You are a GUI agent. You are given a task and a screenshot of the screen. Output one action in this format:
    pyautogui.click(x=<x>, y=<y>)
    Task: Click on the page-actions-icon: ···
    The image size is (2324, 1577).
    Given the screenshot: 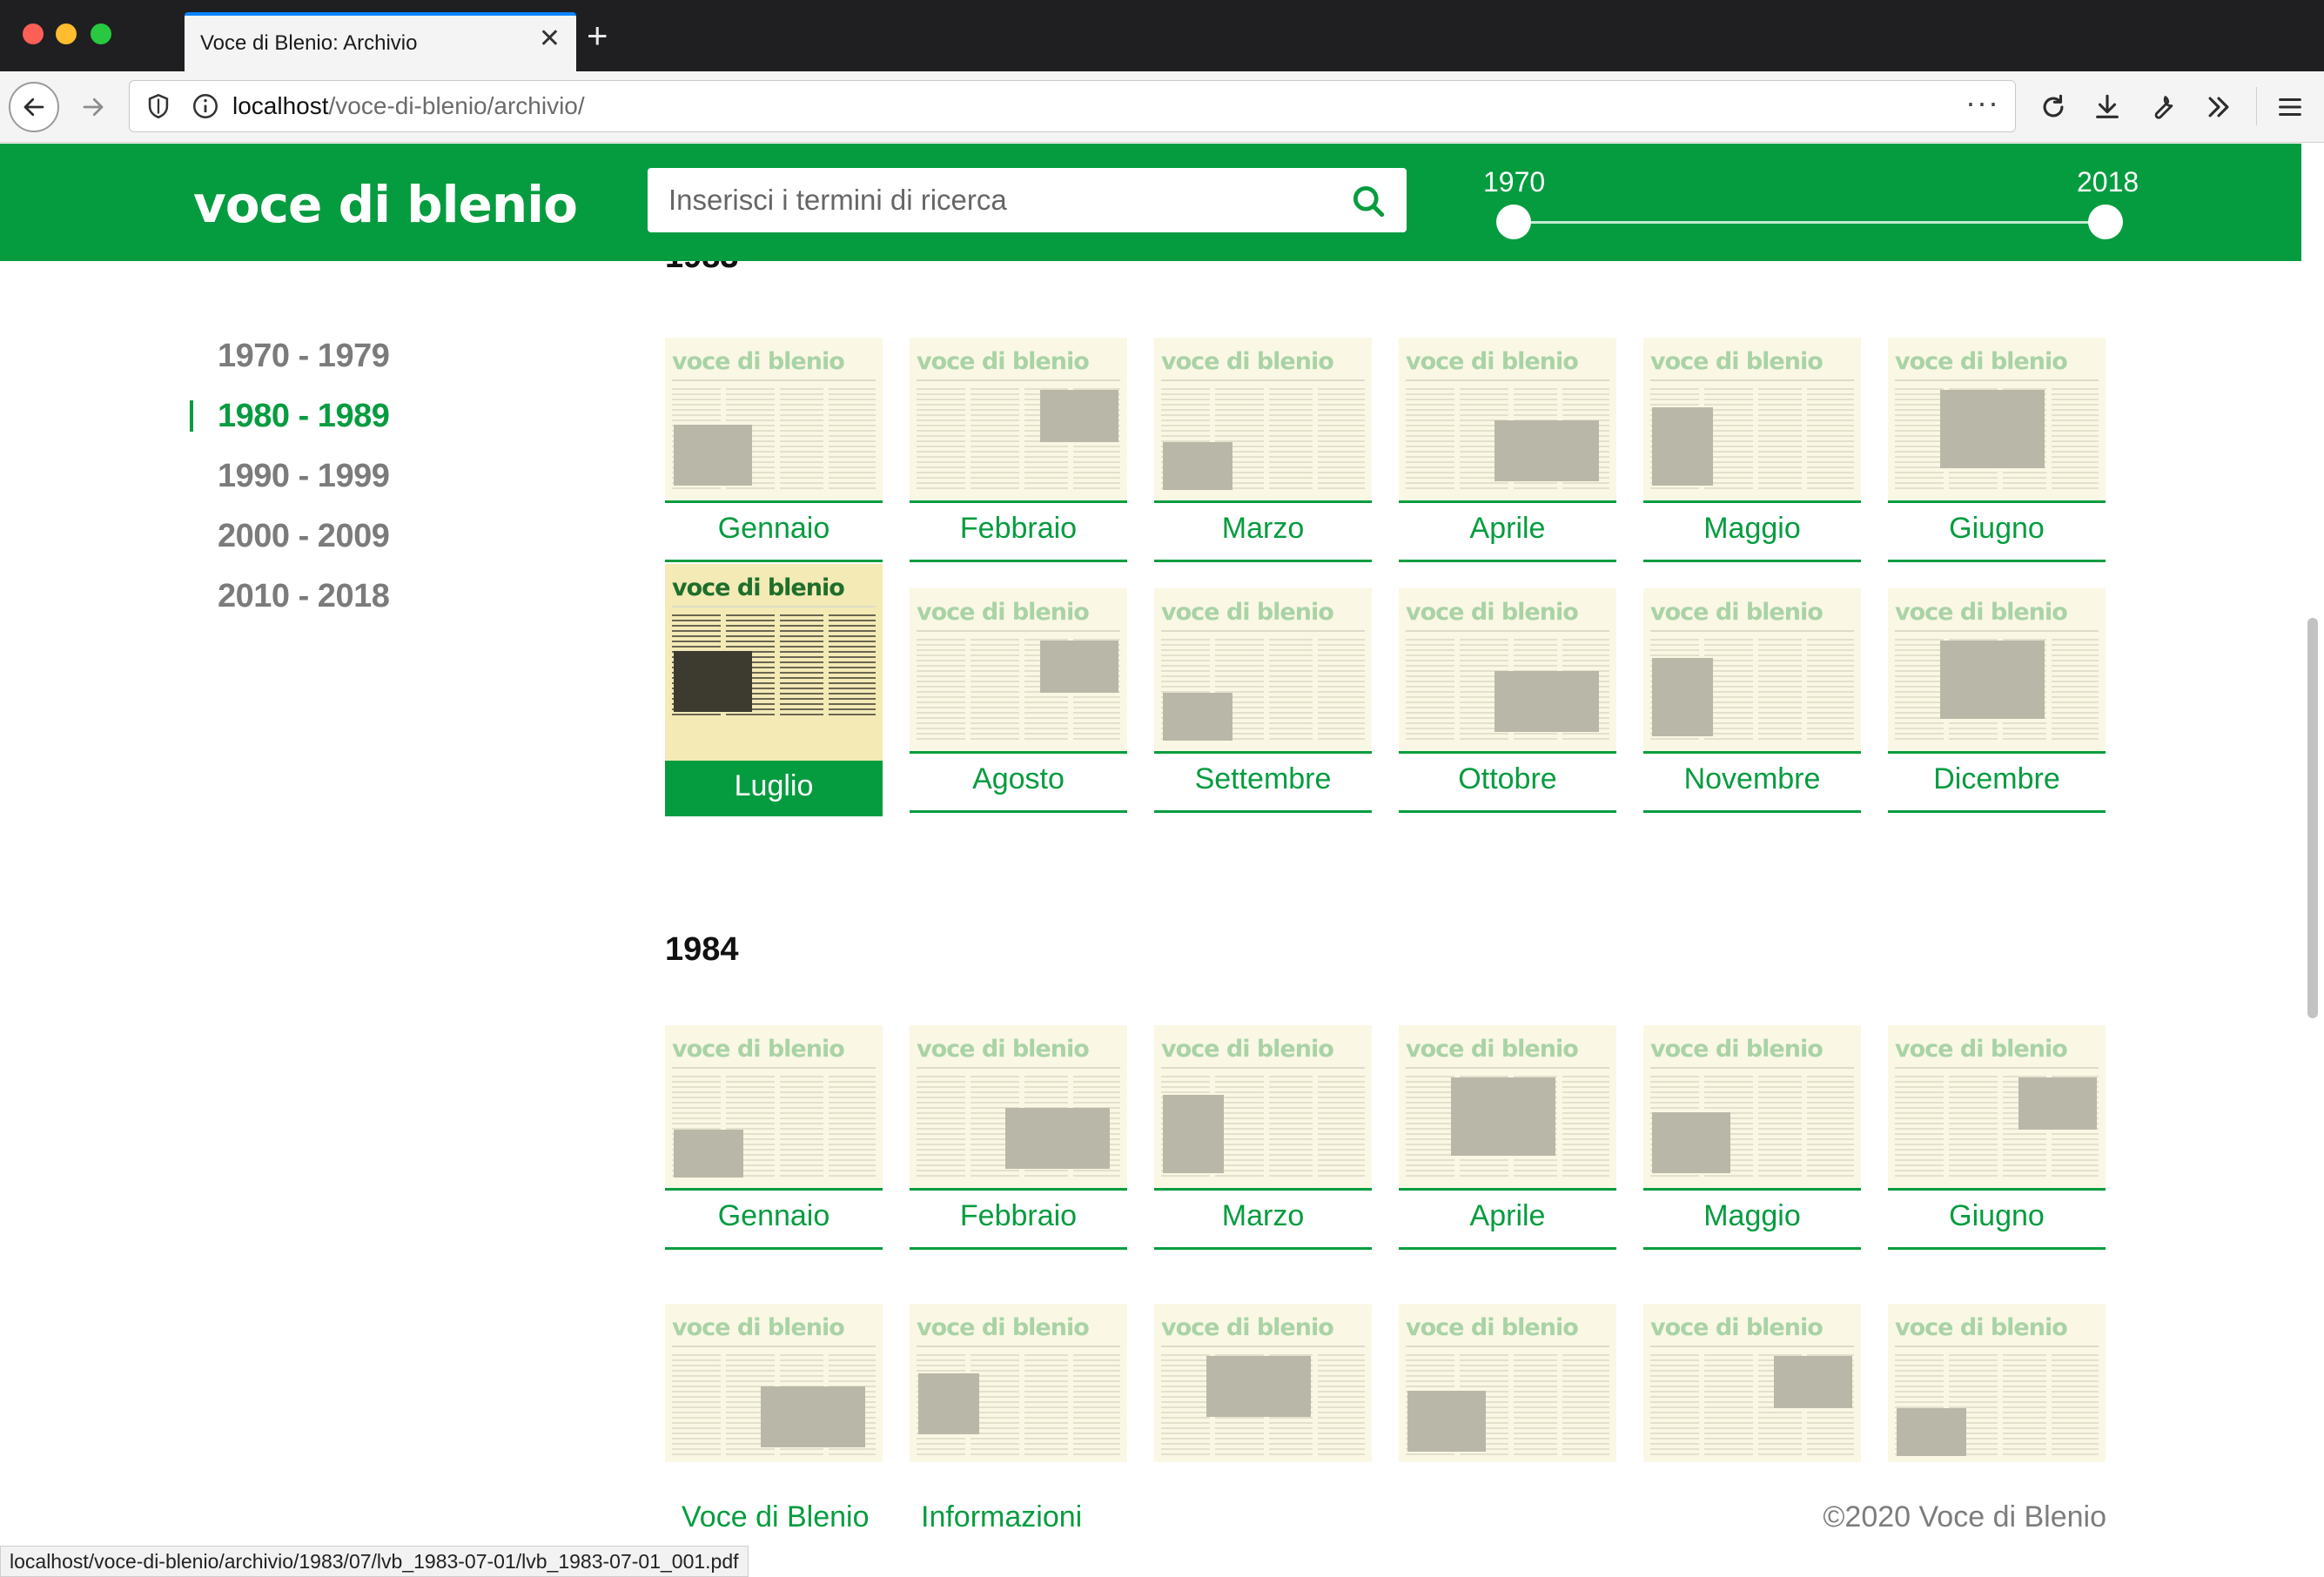 What is the action you would take?
    pyautogui.click(x=1982, y=102)
    